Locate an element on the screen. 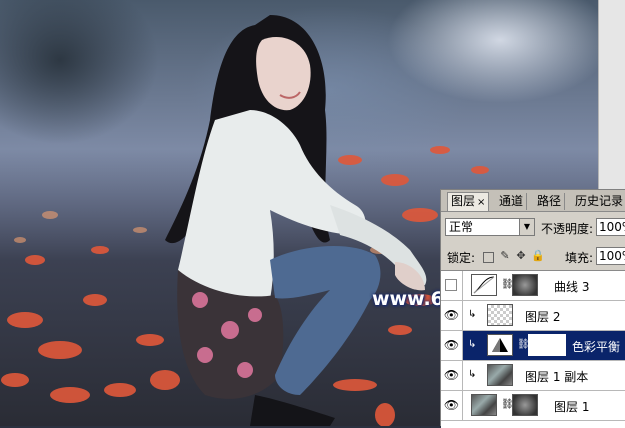  chevron-down-icon: ▼ is located at coordinates (526, 227).